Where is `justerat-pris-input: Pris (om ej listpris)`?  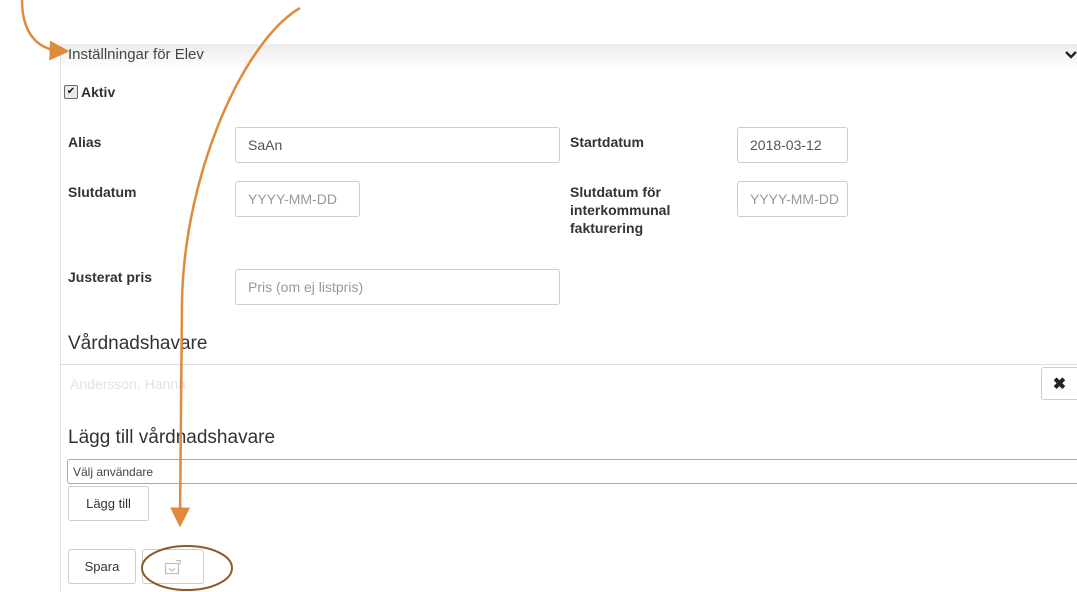 justerat-pris-input: Pris (om ej listpris) is located at coordinates (397, 287).